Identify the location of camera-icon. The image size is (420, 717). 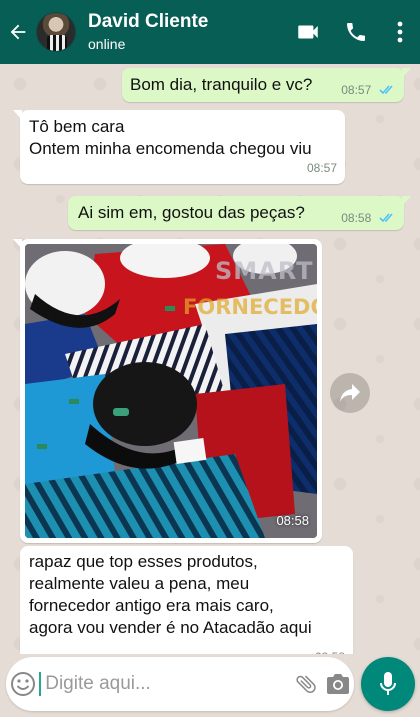
(338, 684).